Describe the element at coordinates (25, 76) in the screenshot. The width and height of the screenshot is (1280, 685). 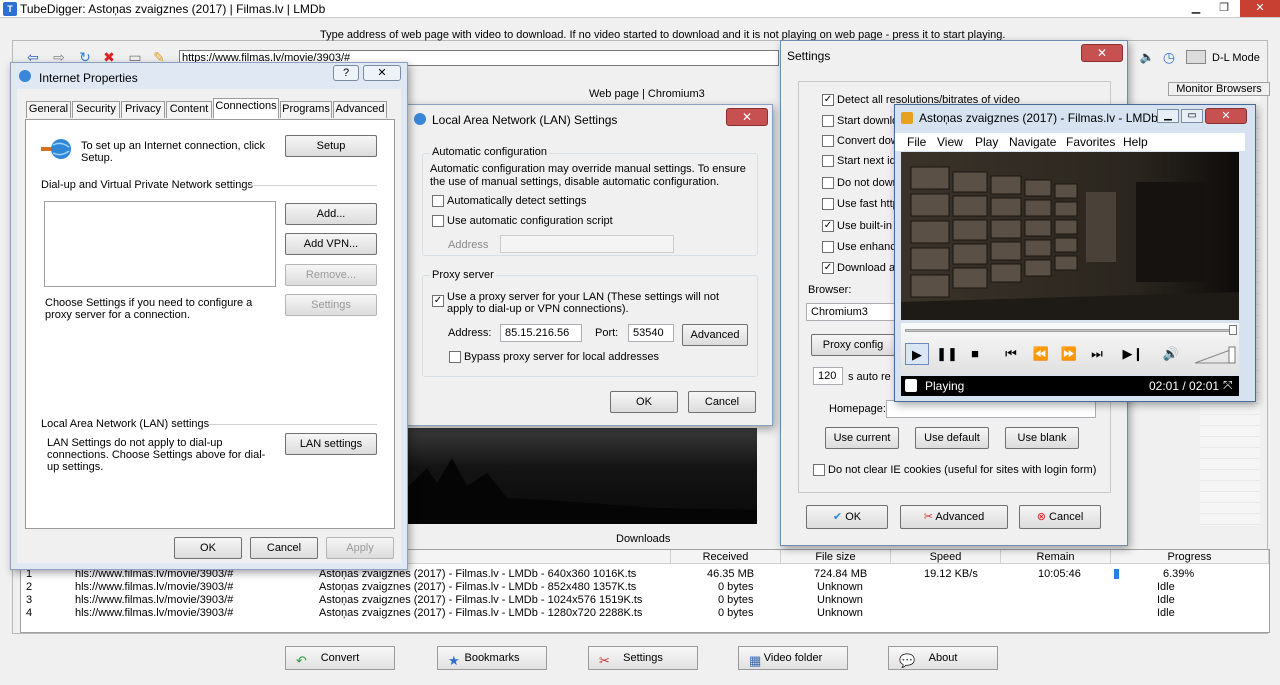
I see `globe-icon` at that location.